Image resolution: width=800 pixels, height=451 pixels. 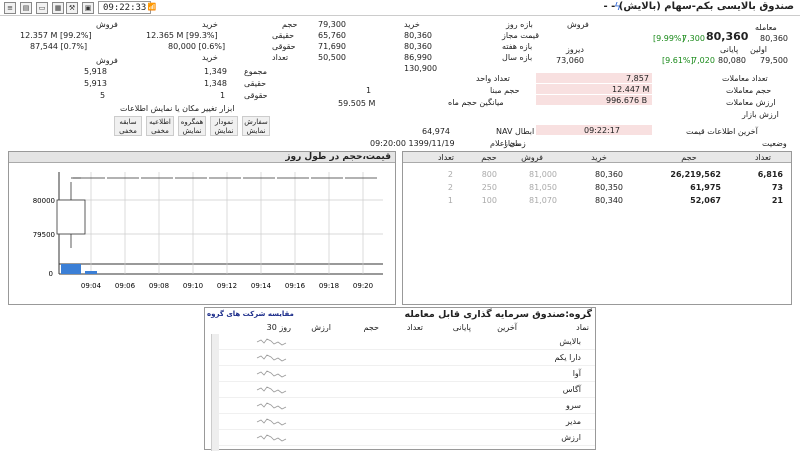 What do you see at coordinates (215, 71) in the screenshot?
I see `sum-buy: 1,349` at bounding box center [215, 71].